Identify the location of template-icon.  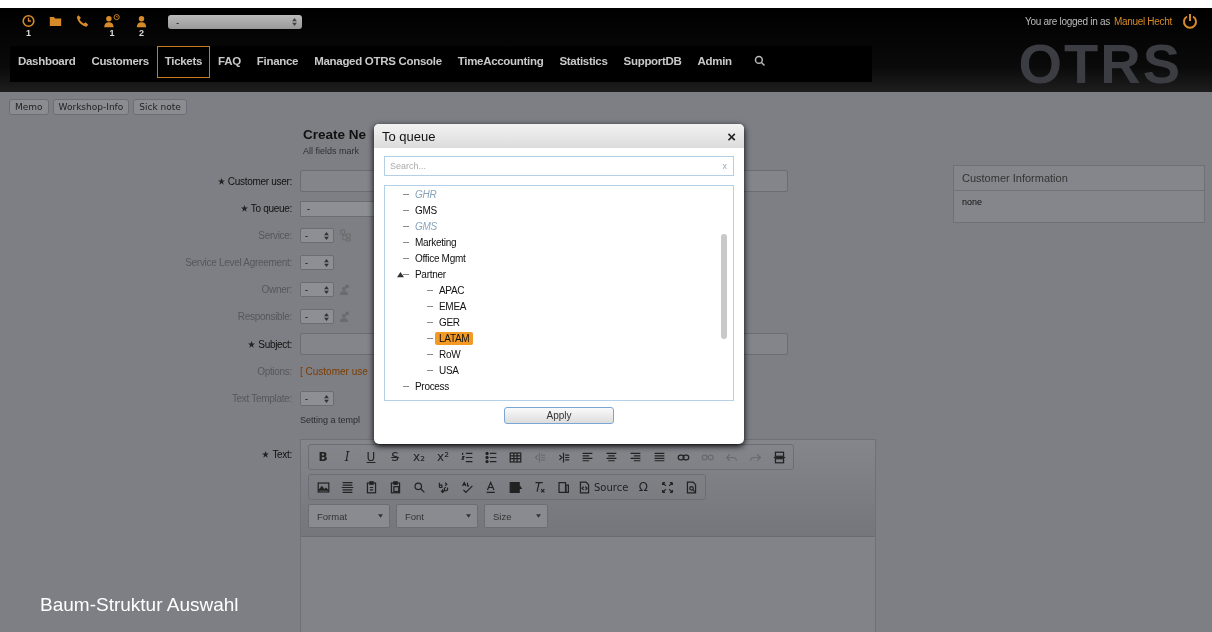
(563, 487).